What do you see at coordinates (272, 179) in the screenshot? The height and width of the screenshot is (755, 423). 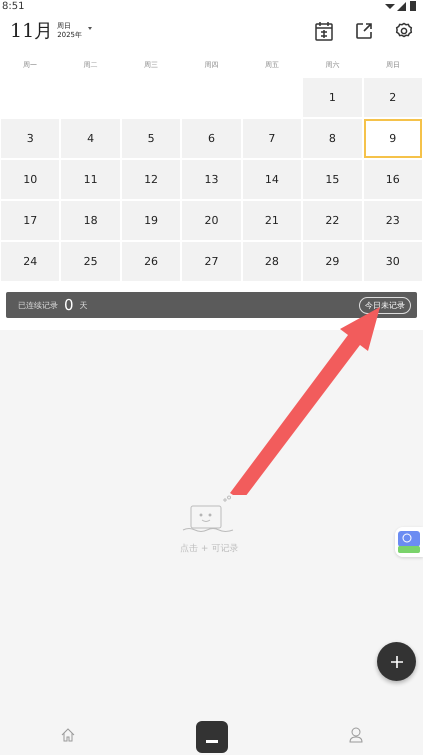 I see `day-cell: 14` at bounding box center [272, 179].